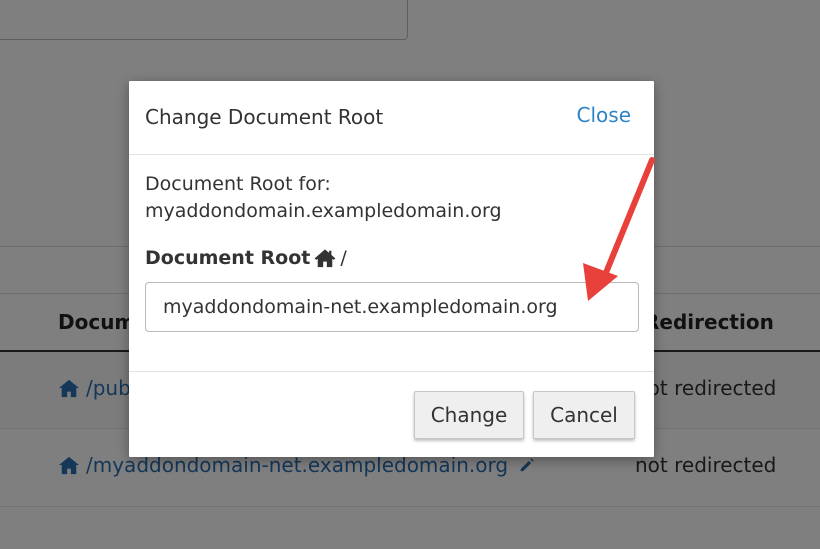  What do you see at coordinates (469, 415) in the screenshot?
I see `change-button: Change` at bounding box center [469, 415].